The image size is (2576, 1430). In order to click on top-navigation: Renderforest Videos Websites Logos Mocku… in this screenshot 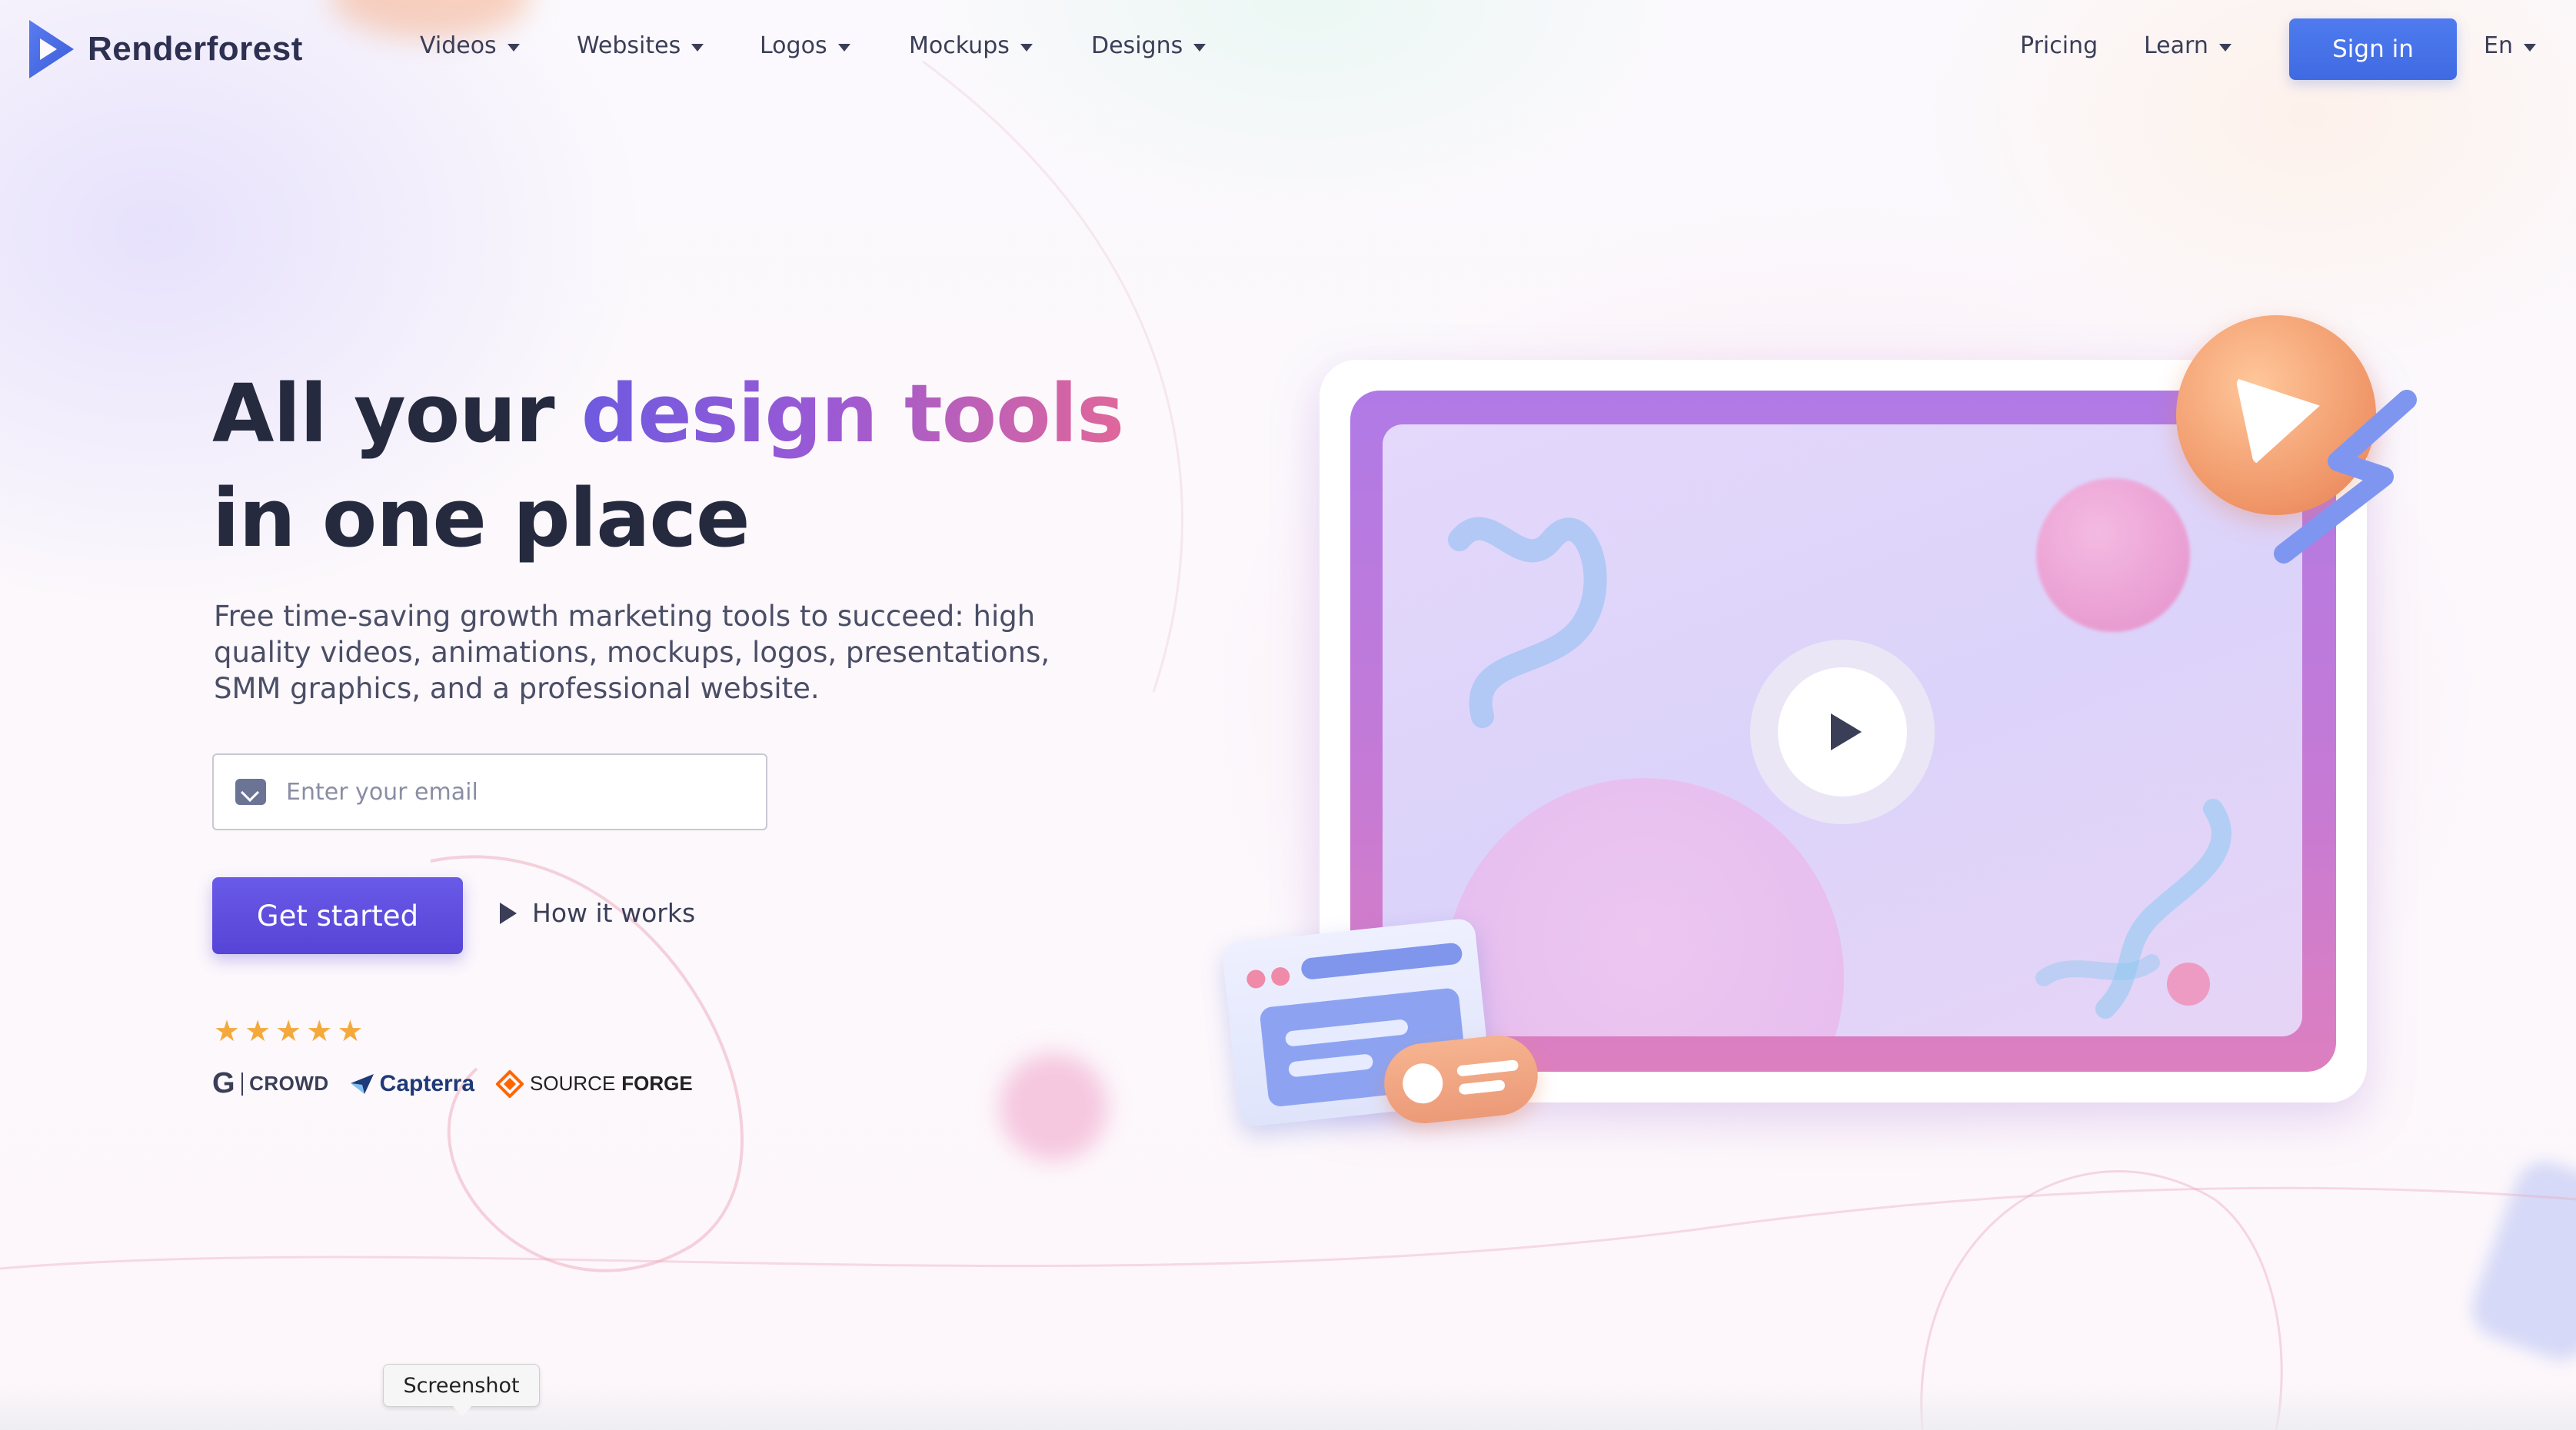, I will do `click(1288, 50)`.